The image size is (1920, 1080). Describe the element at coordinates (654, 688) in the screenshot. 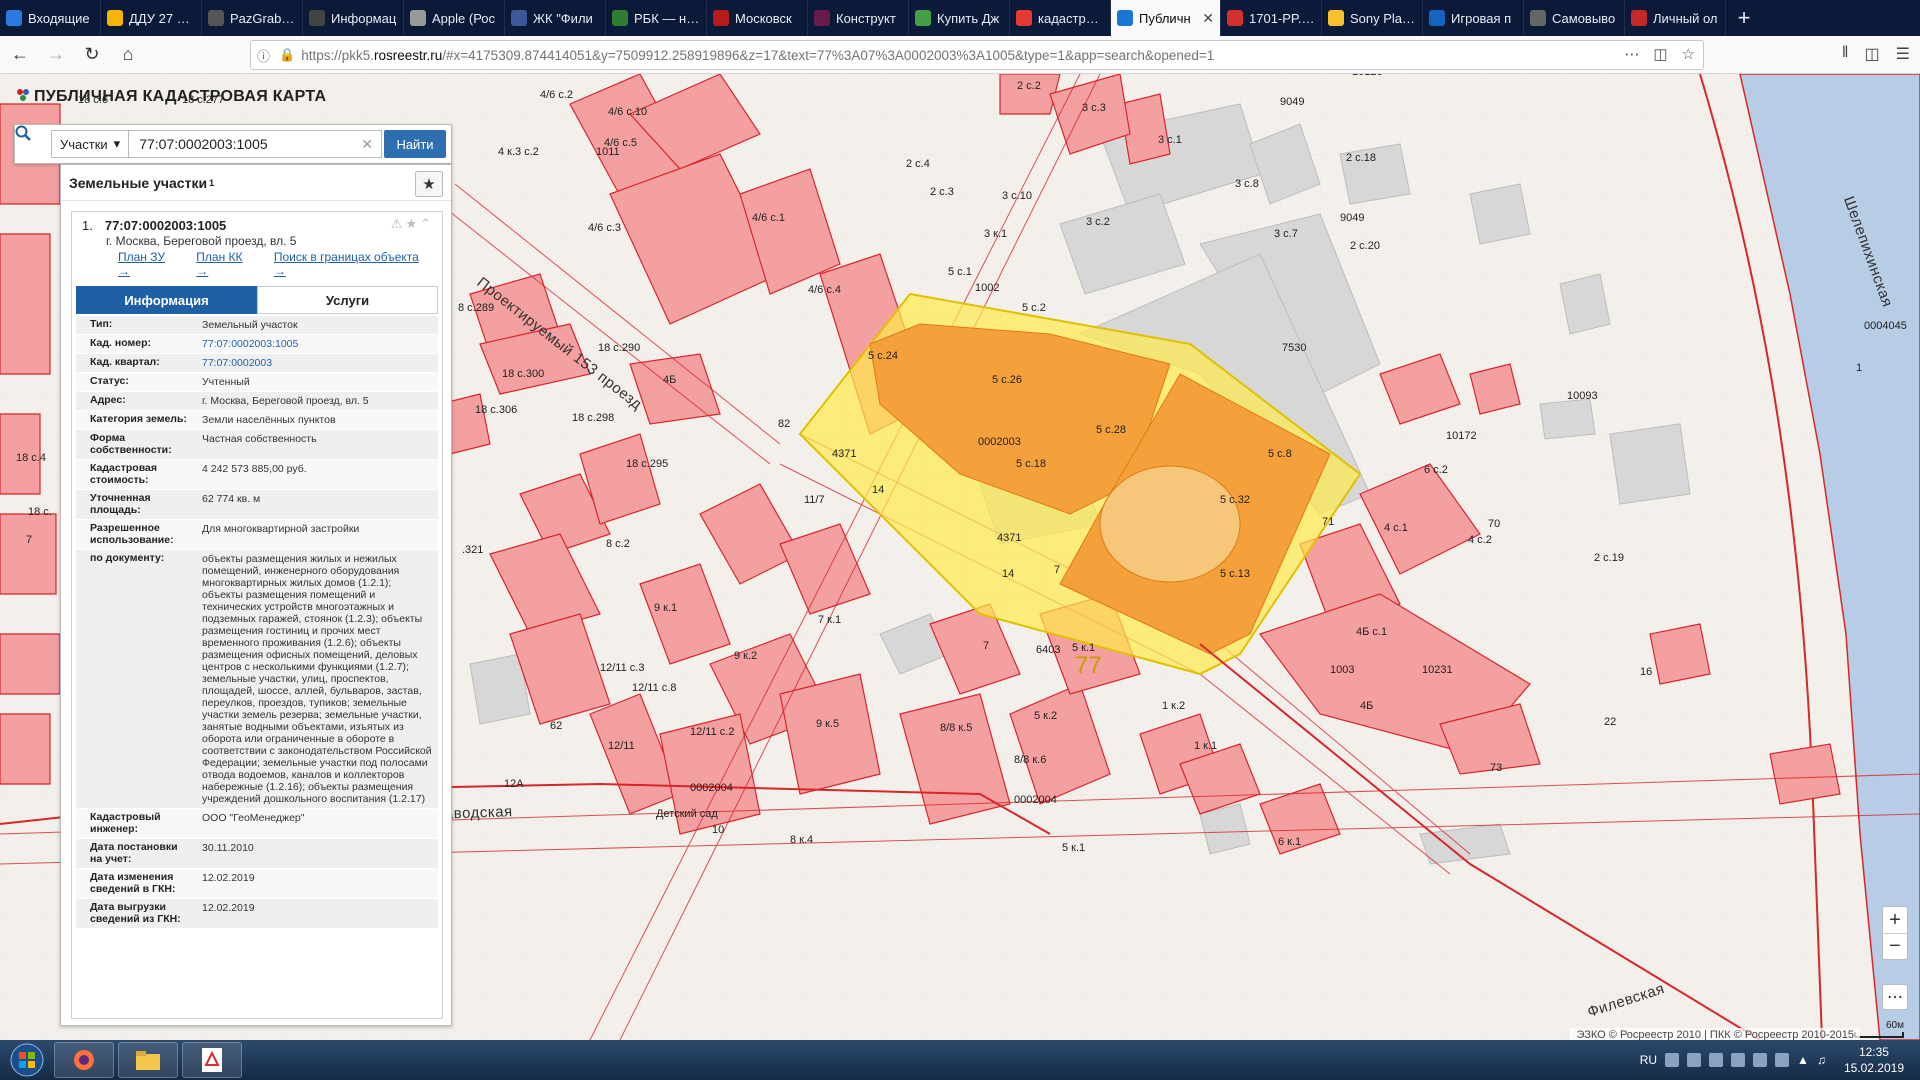

I see `map-object-label: 12/11 с.8` at that location.